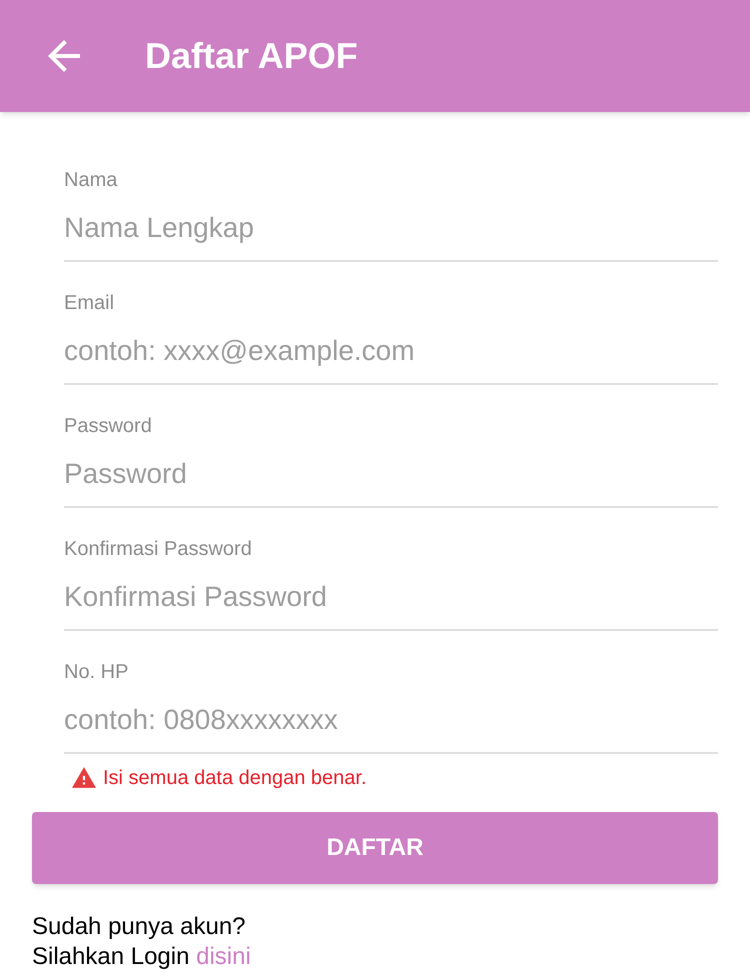 Image resolution: width=750 pixels, height=978 pixels. I want to click on field-label: Password, so click(108, 426).